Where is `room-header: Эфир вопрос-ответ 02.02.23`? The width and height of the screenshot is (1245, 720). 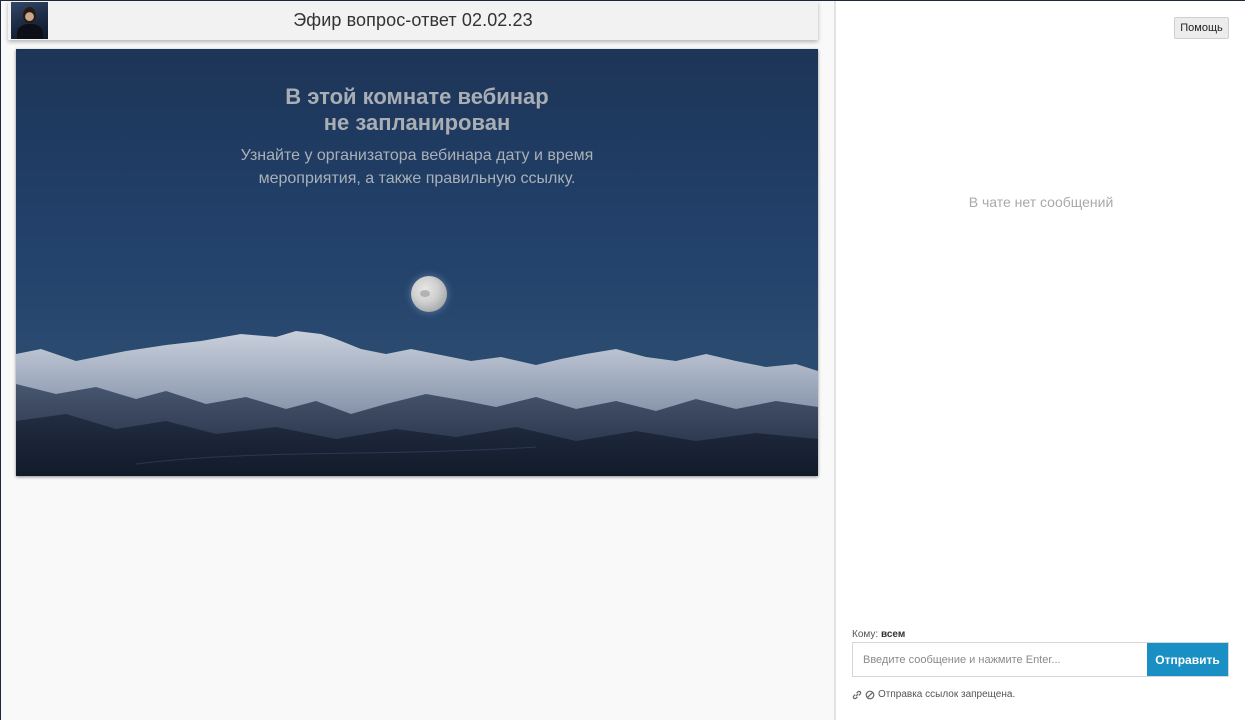
room-header: Эфир вопрос-ответ 02.02.23 is located at coordinates (413, 20).